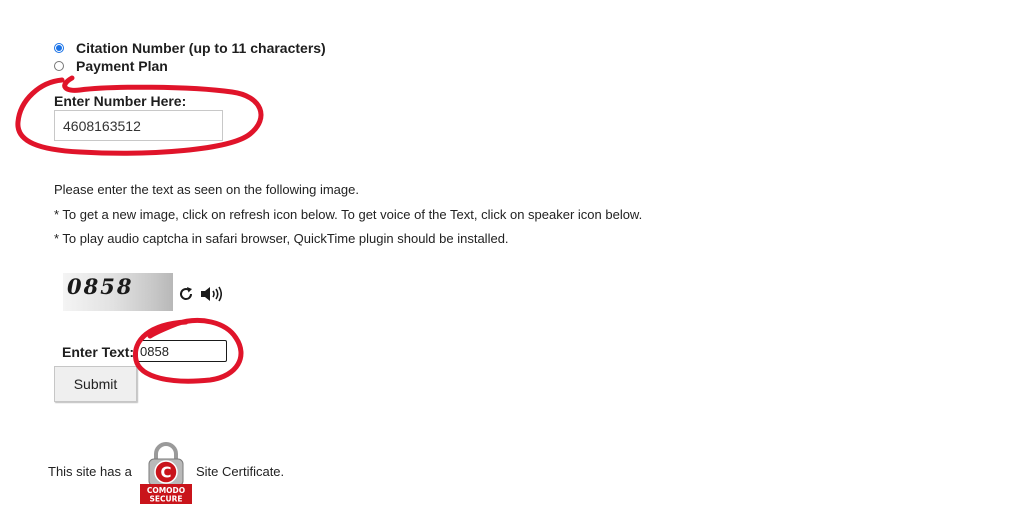  Describe the element at coordinates (186, 294) in the screenshot. I see `refresh-icon` at that location.